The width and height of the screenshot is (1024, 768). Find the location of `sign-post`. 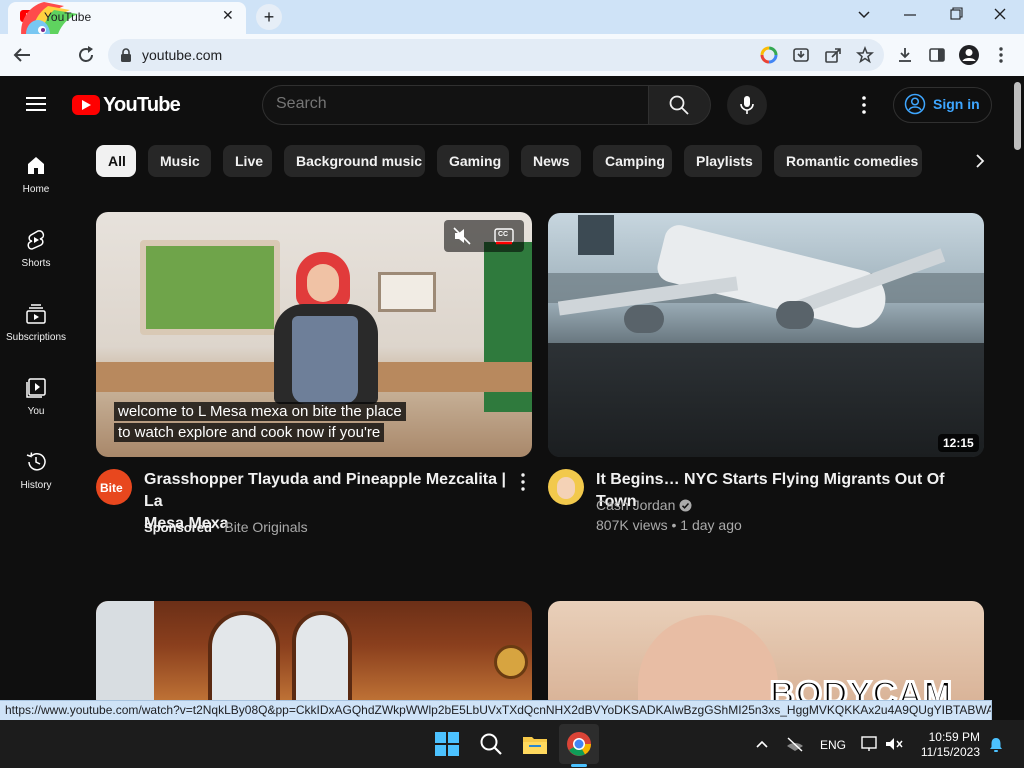

sign-post is located at coordinates (596, 235).